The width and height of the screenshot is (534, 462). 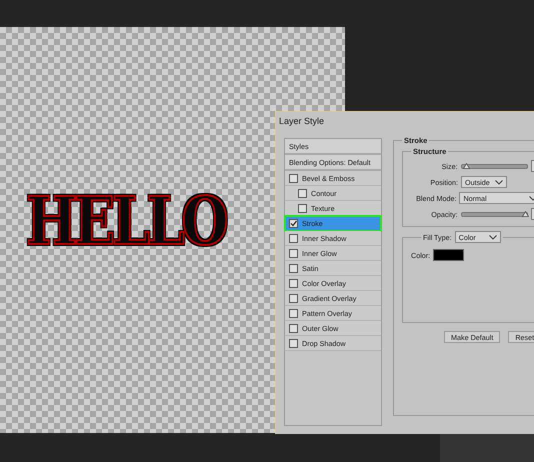 I want to click on hello-text: HELLO, so click(x=126, y=221).